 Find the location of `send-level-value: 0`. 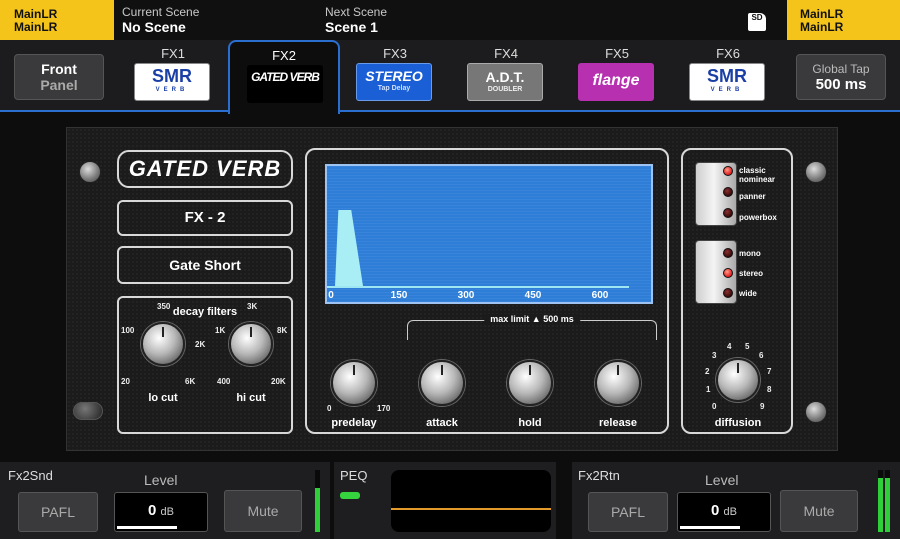

send-level-value: 0 is located at coordinates (152, 510).